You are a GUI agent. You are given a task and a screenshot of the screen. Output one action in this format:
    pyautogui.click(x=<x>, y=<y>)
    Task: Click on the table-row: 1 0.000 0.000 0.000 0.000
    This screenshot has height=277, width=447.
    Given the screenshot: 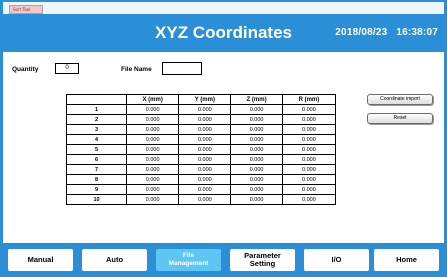 What is the action you would take?
    pyautogui.click(x=201, y=109)
    